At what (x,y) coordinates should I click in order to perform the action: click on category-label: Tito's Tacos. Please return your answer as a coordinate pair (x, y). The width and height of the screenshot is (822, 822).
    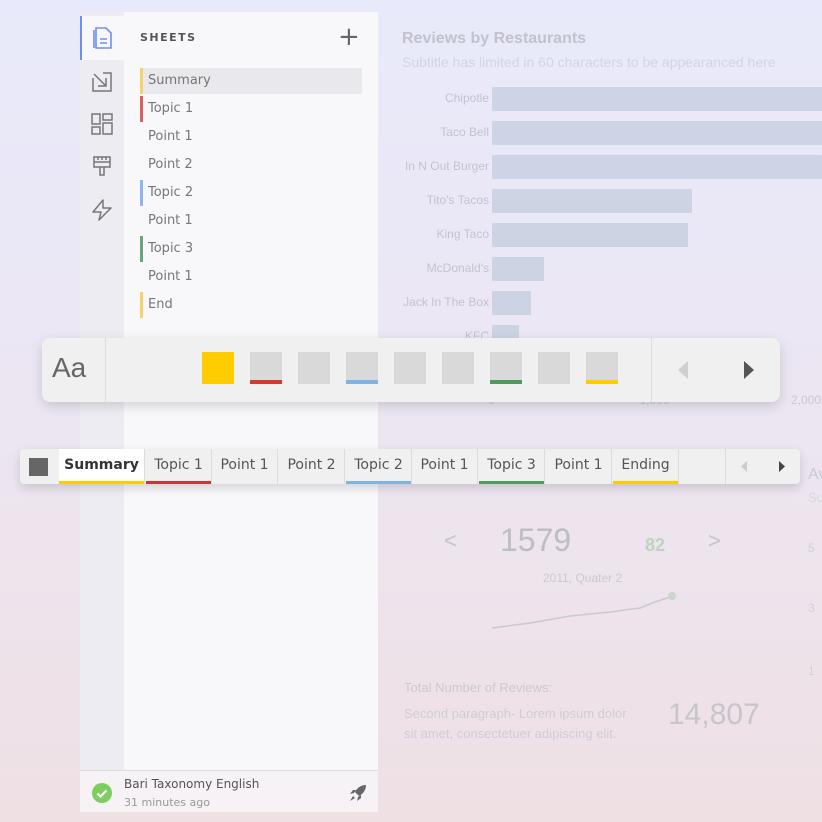
    Looking at the image, I should click on (457, 200).